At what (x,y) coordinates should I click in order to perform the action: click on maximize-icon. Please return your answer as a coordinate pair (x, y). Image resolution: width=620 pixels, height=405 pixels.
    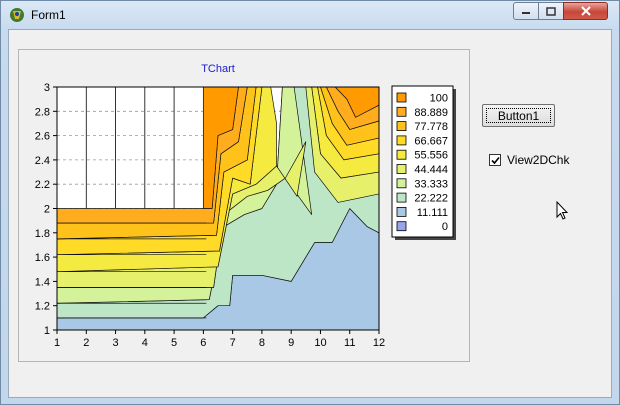
    Looking at the image, I should click on (551, 11).